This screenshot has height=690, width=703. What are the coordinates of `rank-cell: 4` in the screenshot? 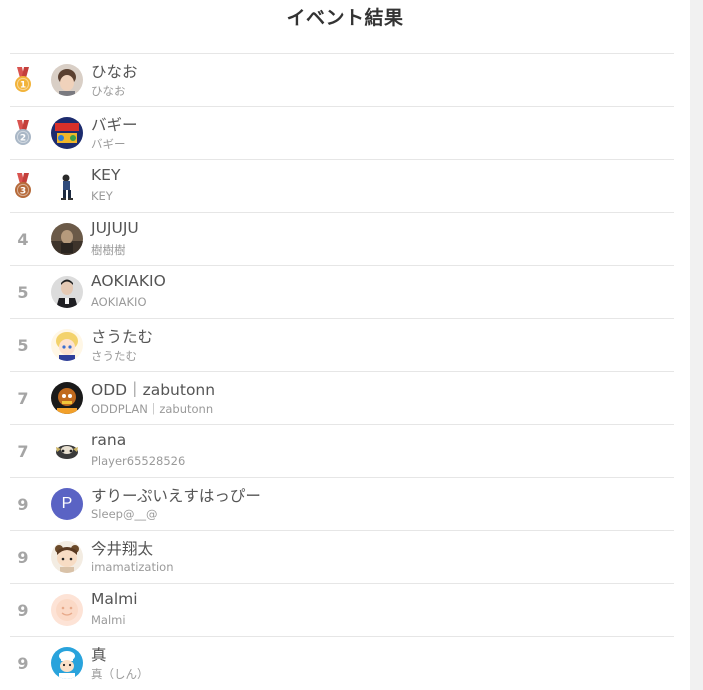 It's located at (23, 239).